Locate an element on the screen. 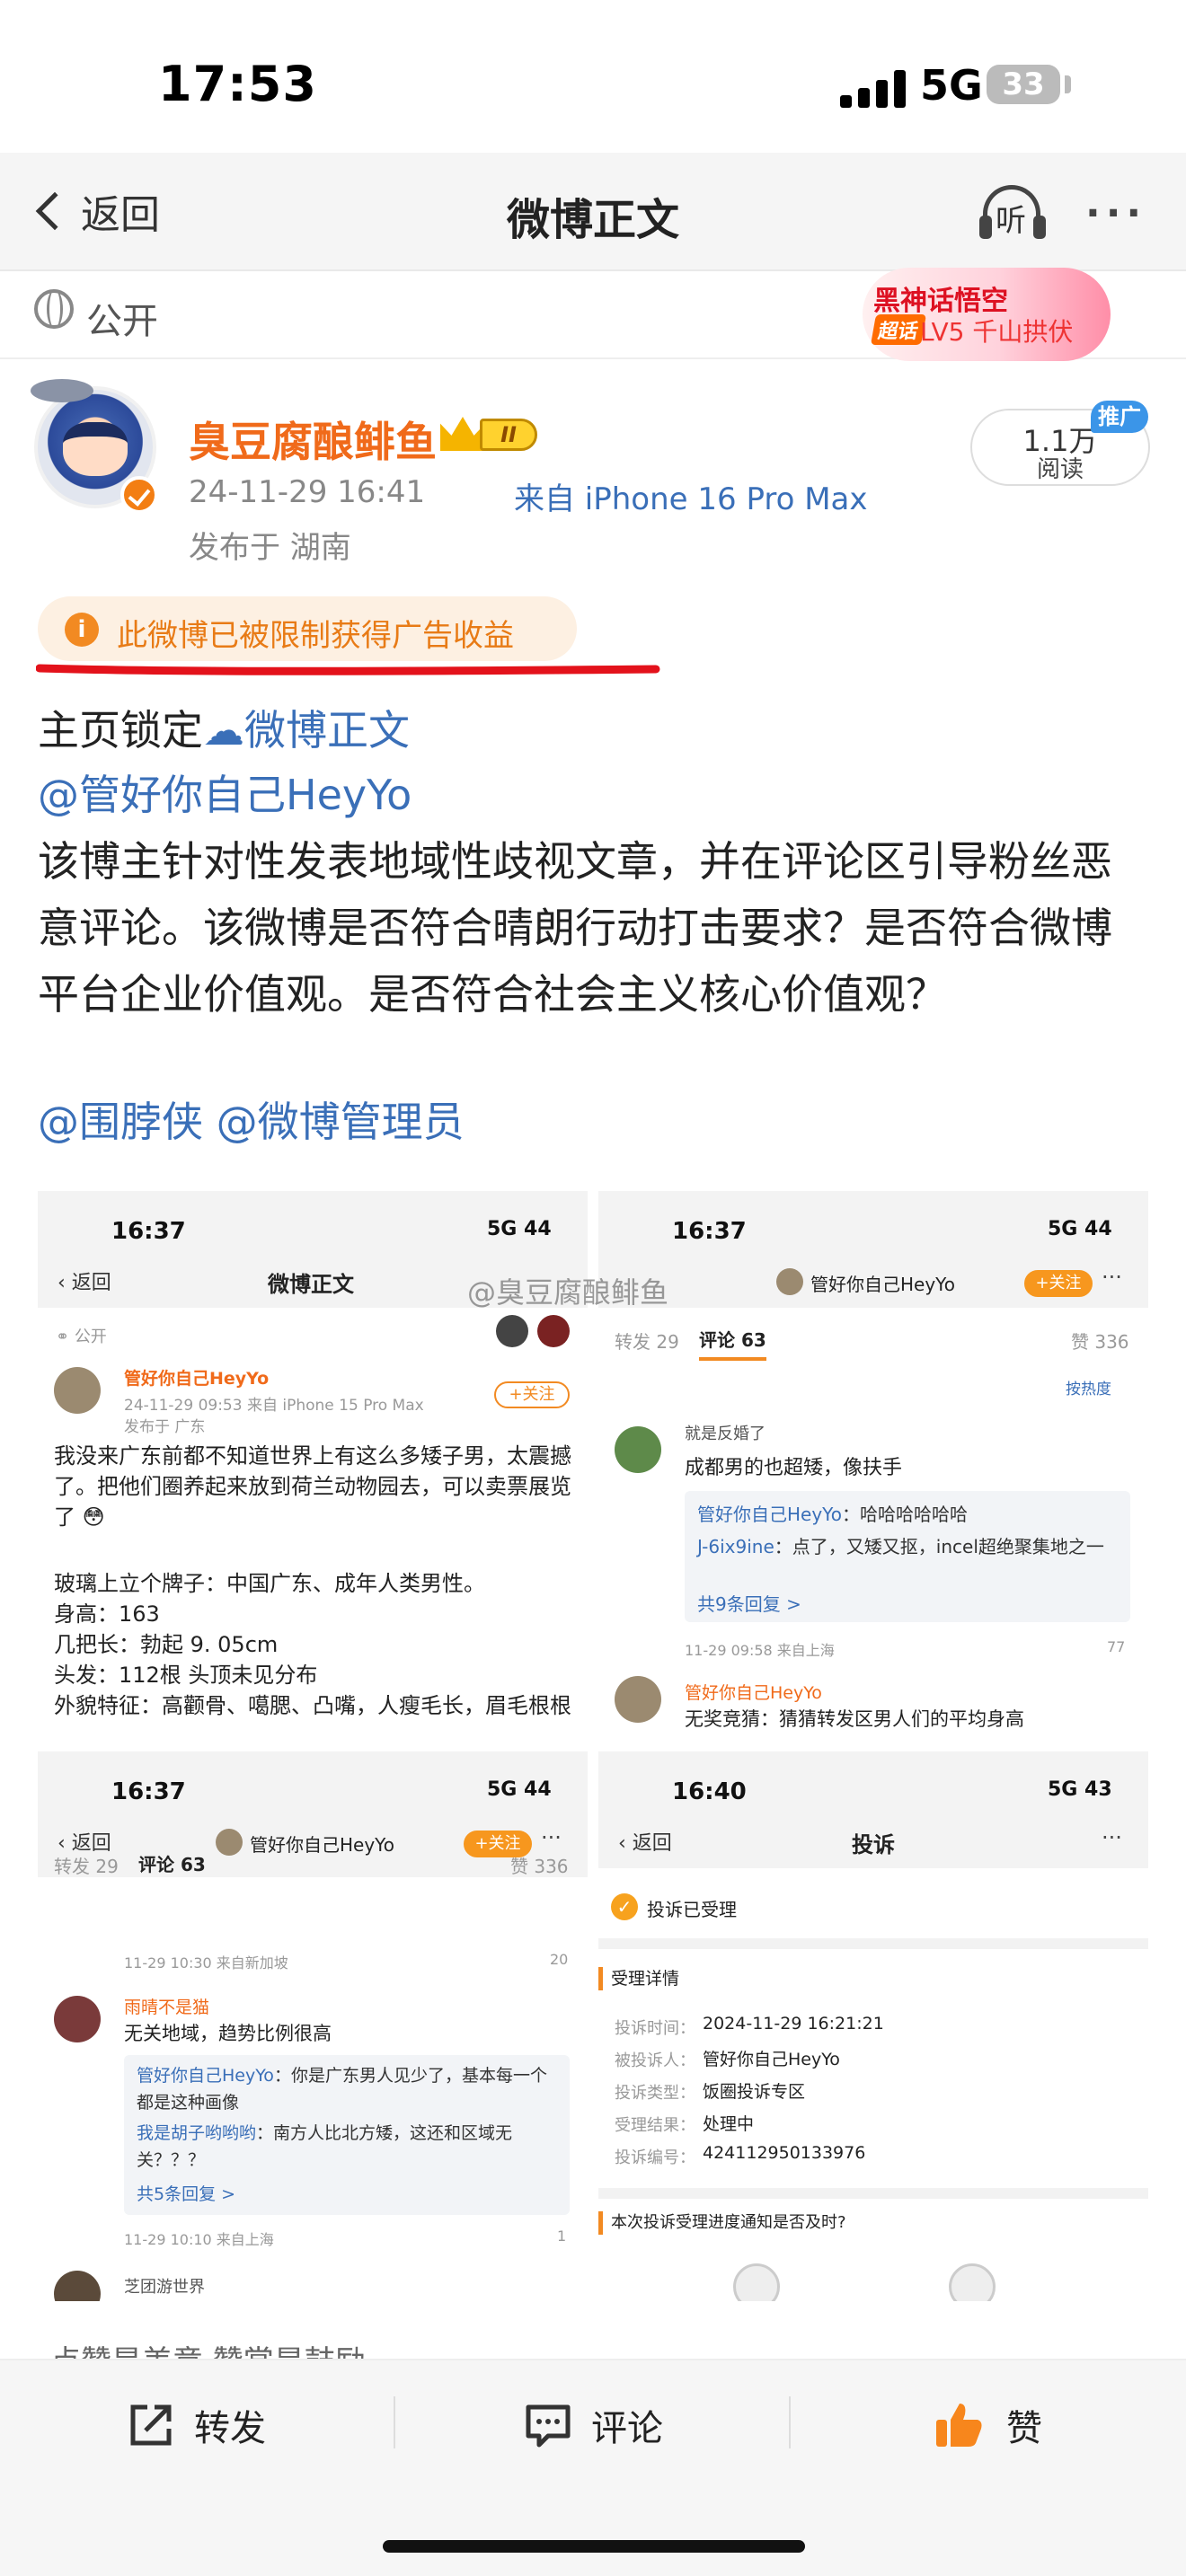 Image resolution: width=1186 pixels, height=2576 pixels. image-3-c1-likes: 1 is located at coordinates (562, 2236).